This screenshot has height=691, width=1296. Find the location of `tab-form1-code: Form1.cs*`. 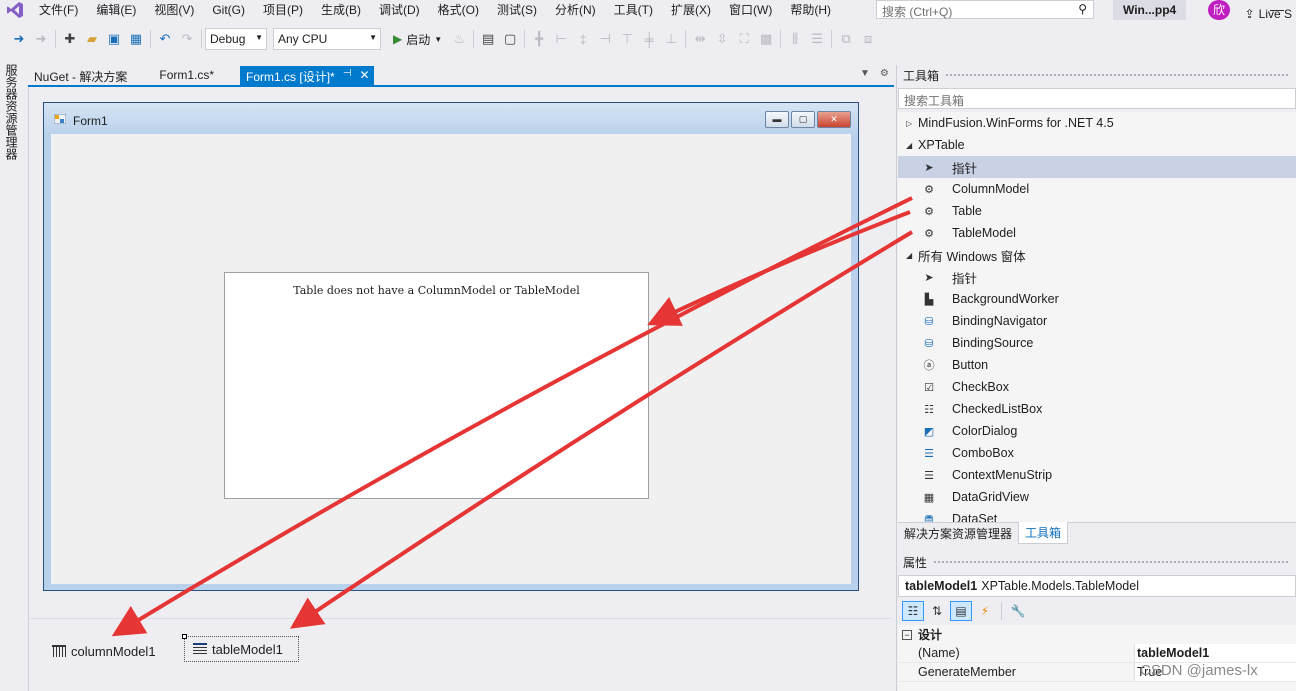

tab-form1-code: Form1.cs* is located at coordinates (186, 76).